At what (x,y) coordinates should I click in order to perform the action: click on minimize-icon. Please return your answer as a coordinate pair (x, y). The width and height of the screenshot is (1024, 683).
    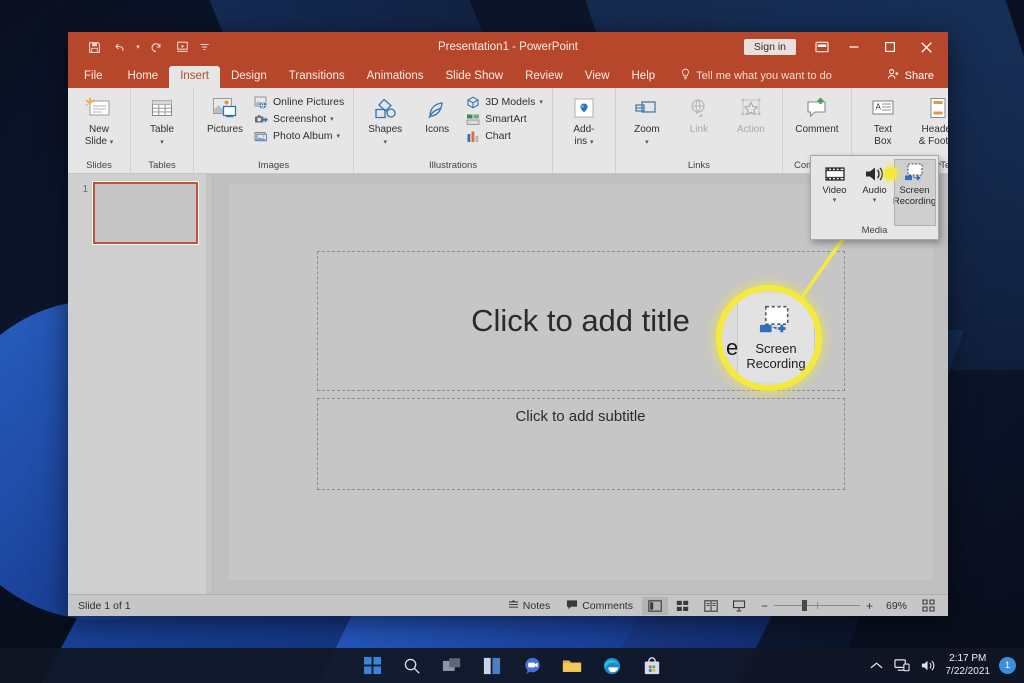
    Looking at the image, I should click on (854, 47).